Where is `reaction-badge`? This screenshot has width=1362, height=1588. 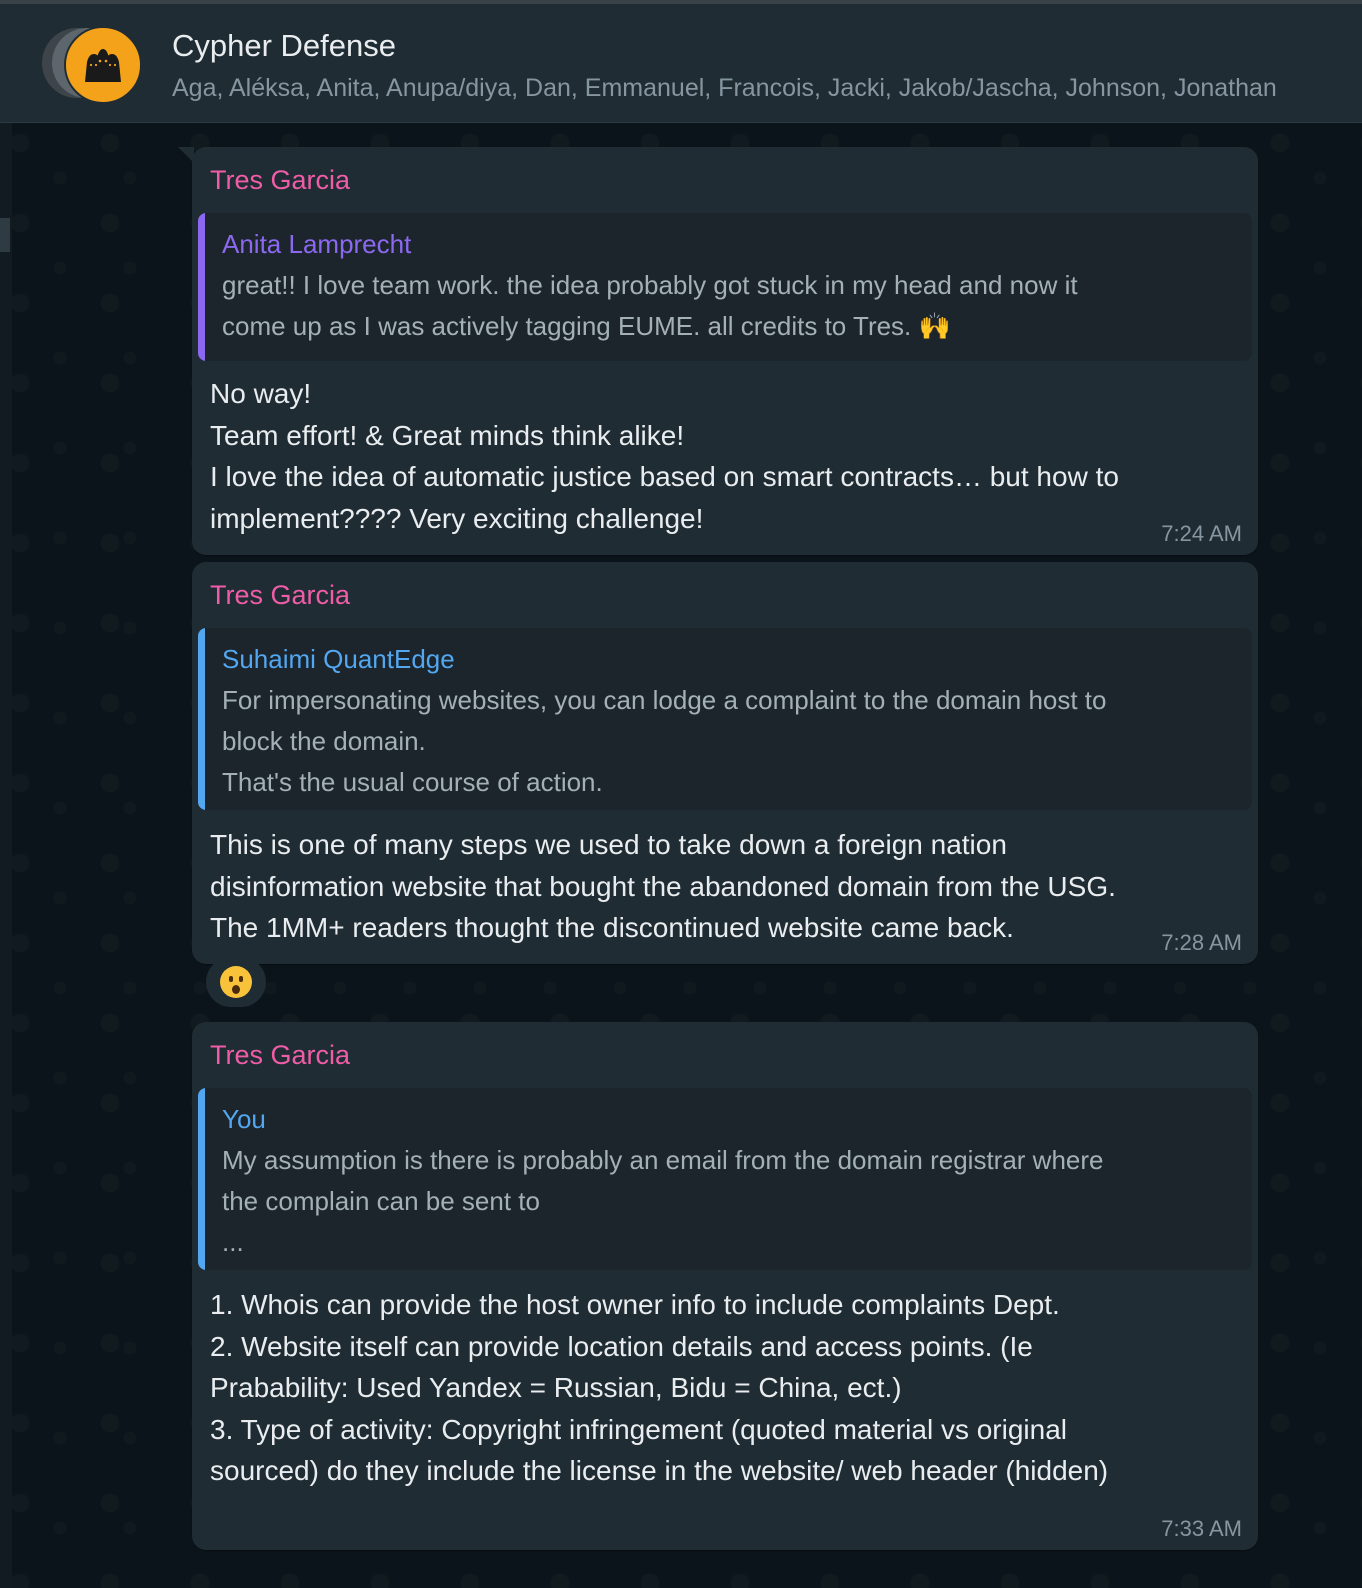 reaction-badge is located at coordinates (236, 982).